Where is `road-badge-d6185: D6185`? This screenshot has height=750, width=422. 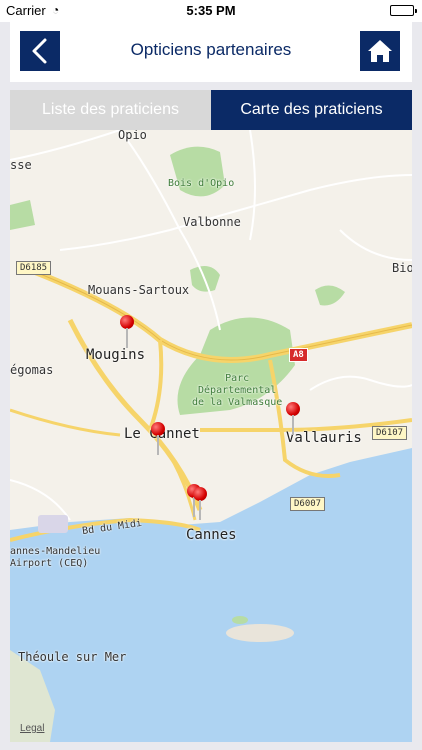
road-badge-d6185: D6185 is located at coordinates (34, 268).